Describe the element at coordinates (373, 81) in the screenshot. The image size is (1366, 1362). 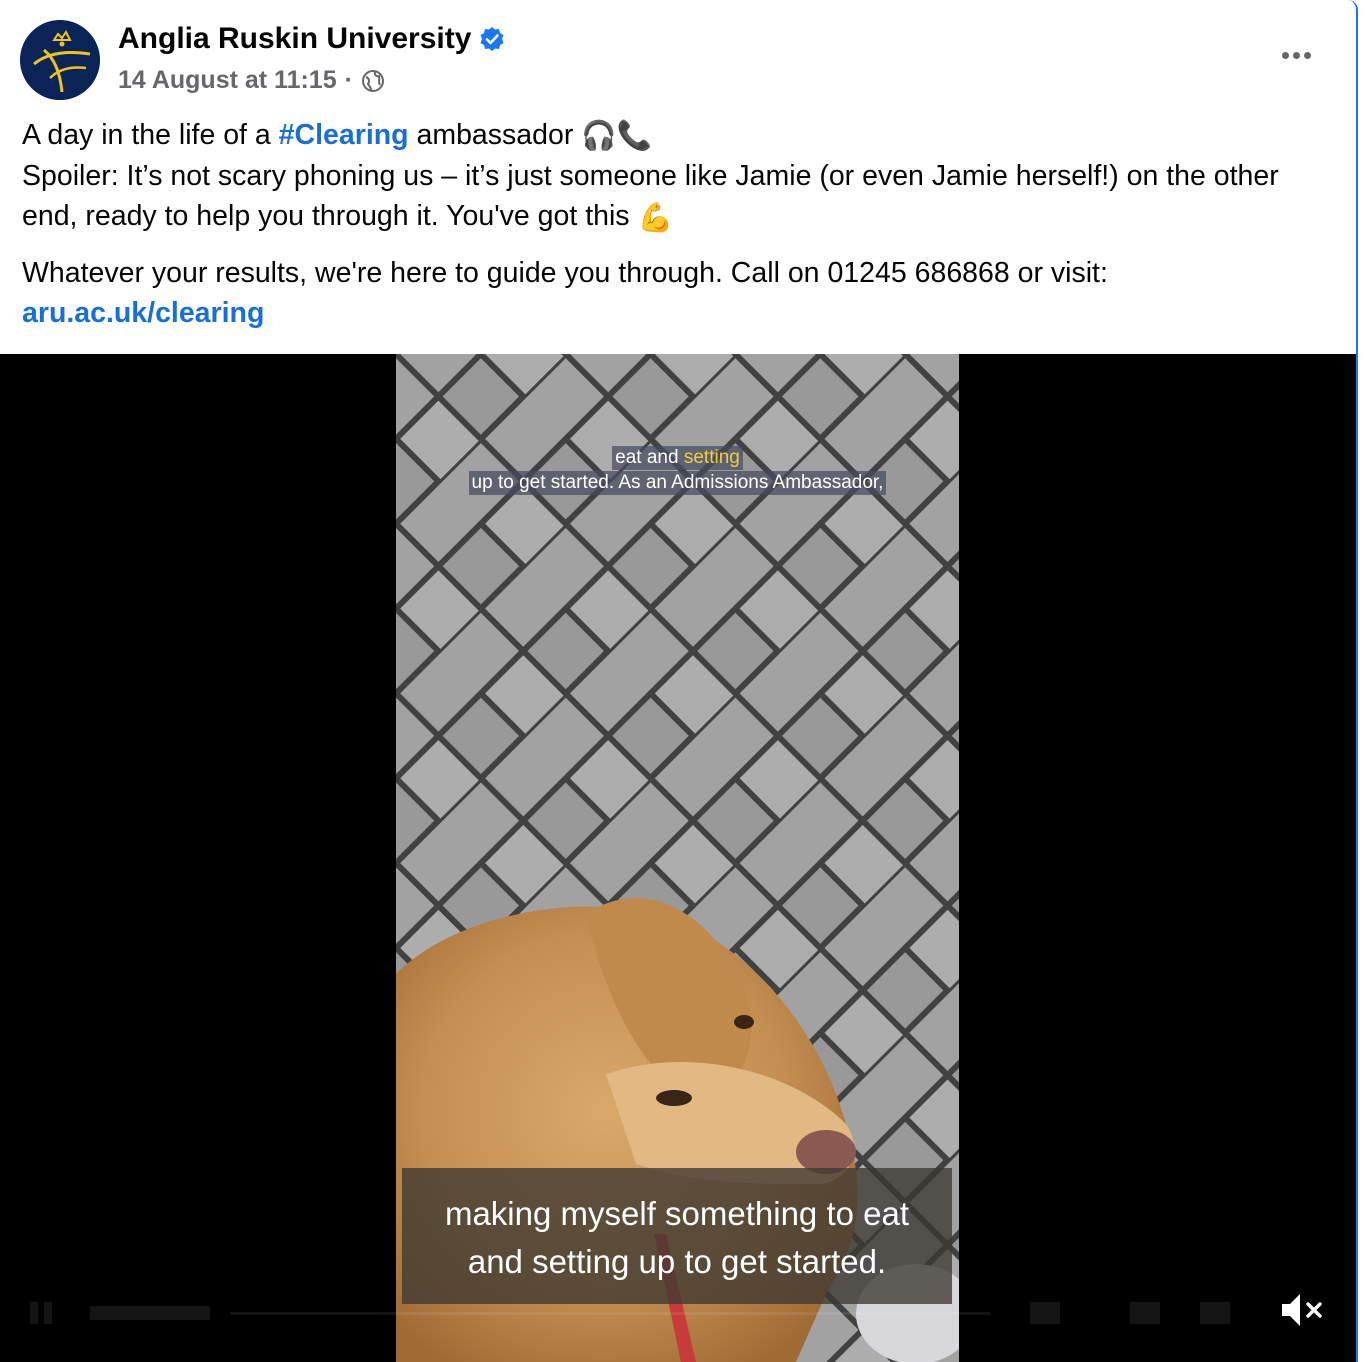
I see `globe-icon` at that location.